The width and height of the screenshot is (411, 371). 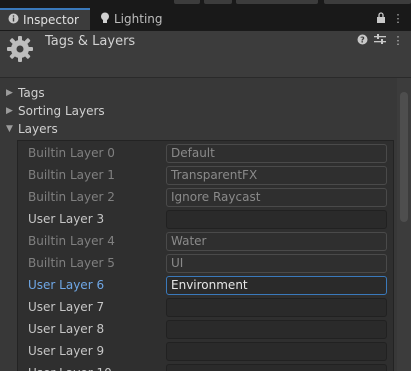 I want to click on layer-name-field: UI, so click(x=276, y=263).